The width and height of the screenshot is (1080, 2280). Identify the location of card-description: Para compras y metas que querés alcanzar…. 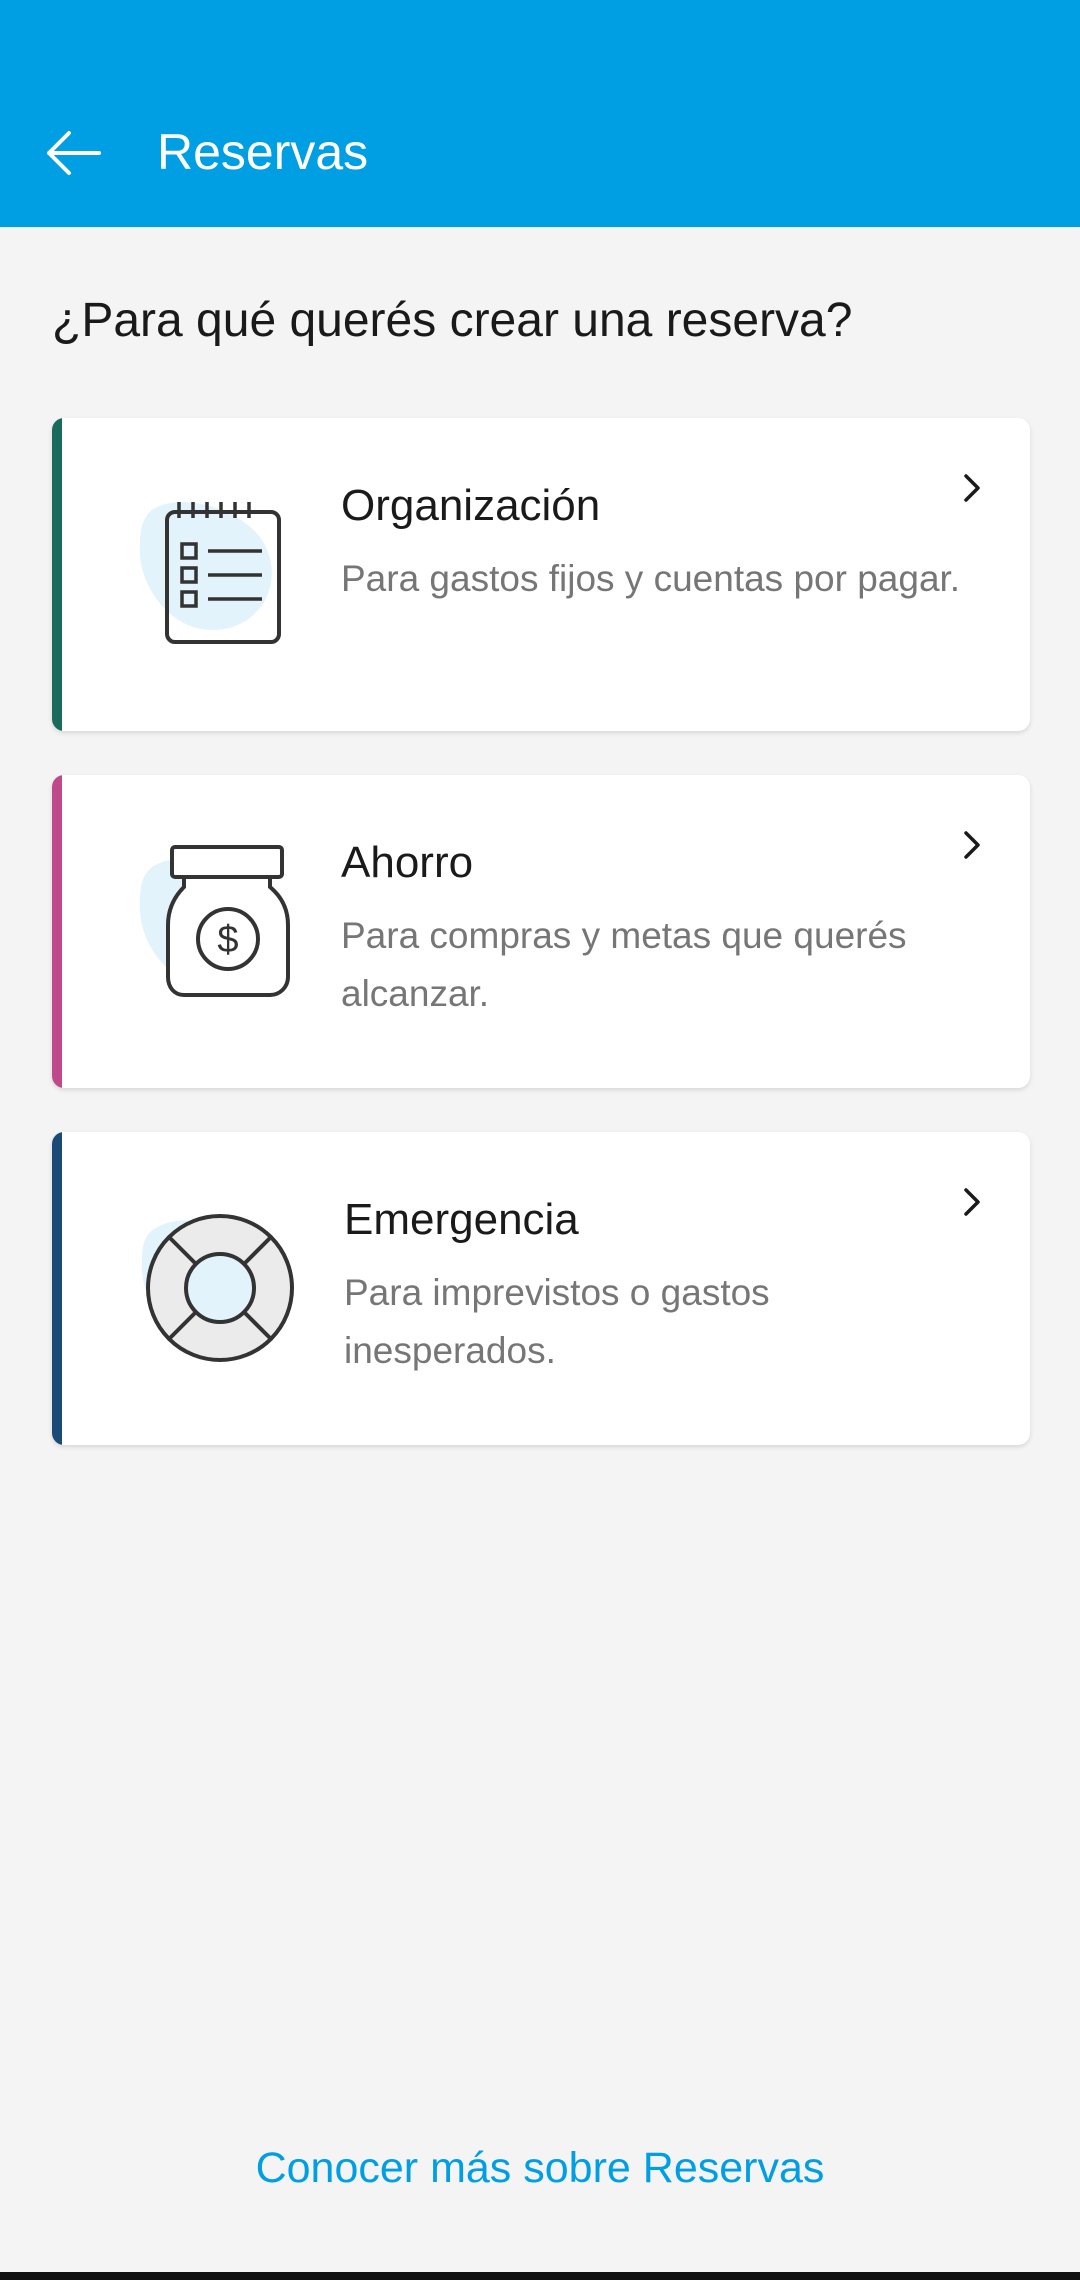
(624, 964).